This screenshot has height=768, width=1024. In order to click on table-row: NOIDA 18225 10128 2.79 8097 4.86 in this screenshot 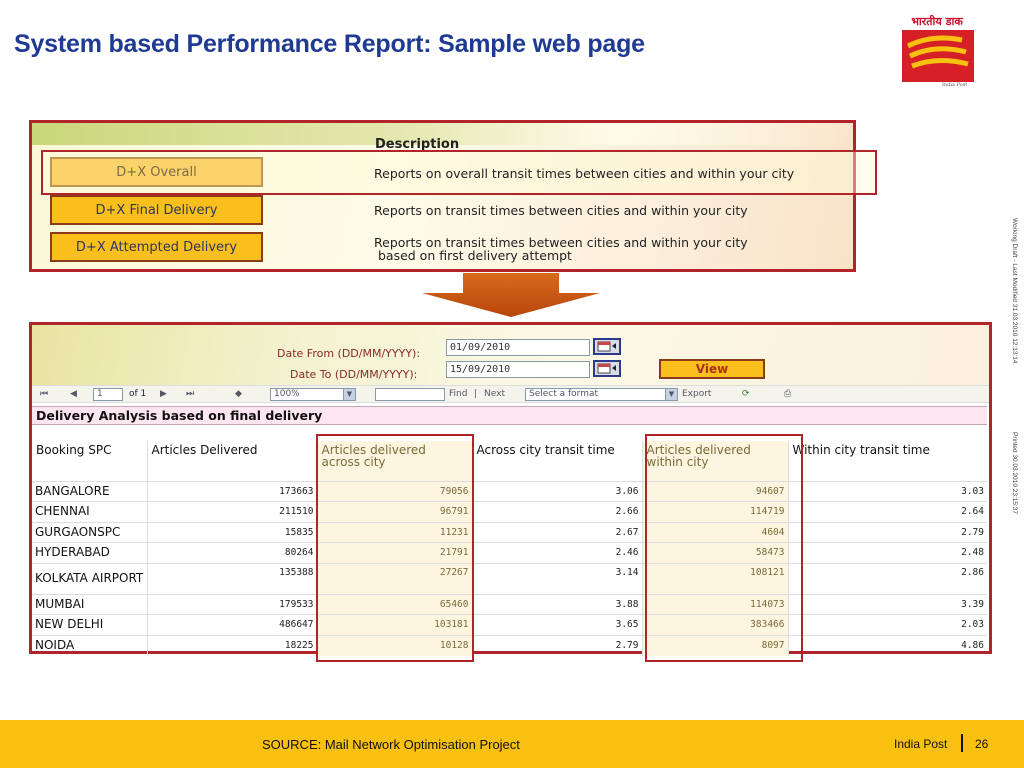, I will do `click(509, 645)`.